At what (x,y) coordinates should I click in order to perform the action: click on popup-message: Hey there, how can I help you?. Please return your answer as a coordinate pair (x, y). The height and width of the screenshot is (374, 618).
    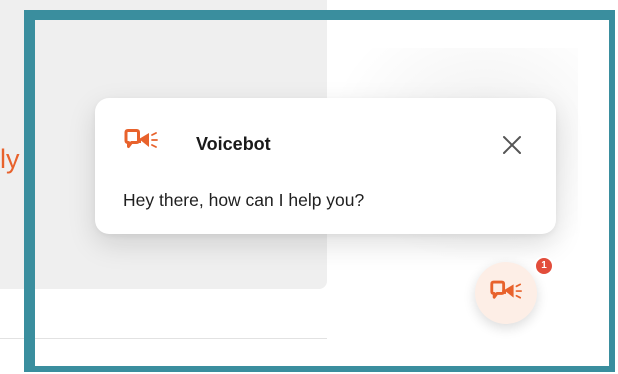
    Looking at the image, I should click on (244, 200).